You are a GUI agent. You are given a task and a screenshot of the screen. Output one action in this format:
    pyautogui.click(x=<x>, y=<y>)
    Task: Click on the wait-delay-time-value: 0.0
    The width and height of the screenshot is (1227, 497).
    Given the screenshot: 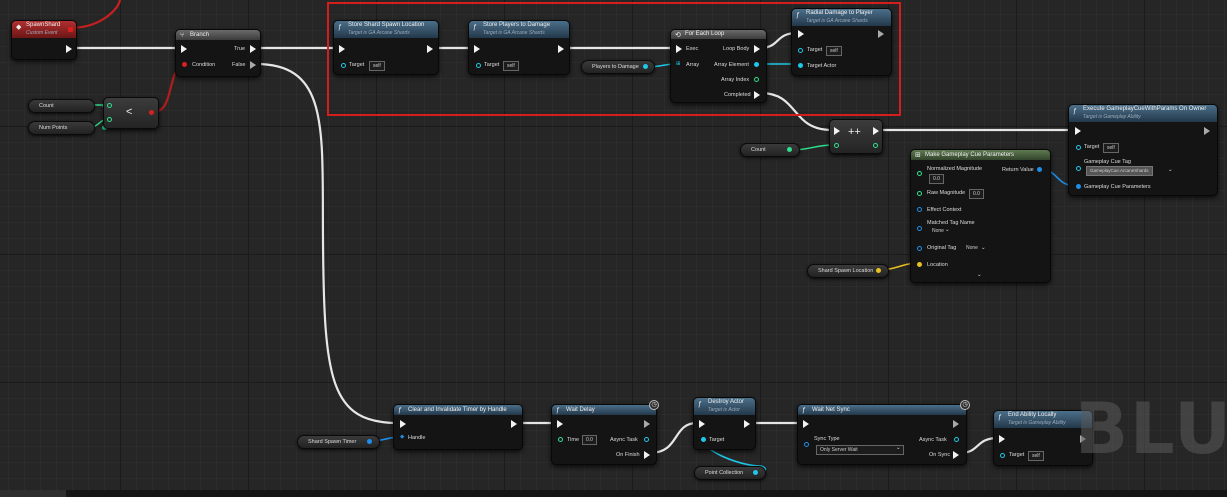 What is the action you would take?
    pyautogui.click(x=589, y=440)
    